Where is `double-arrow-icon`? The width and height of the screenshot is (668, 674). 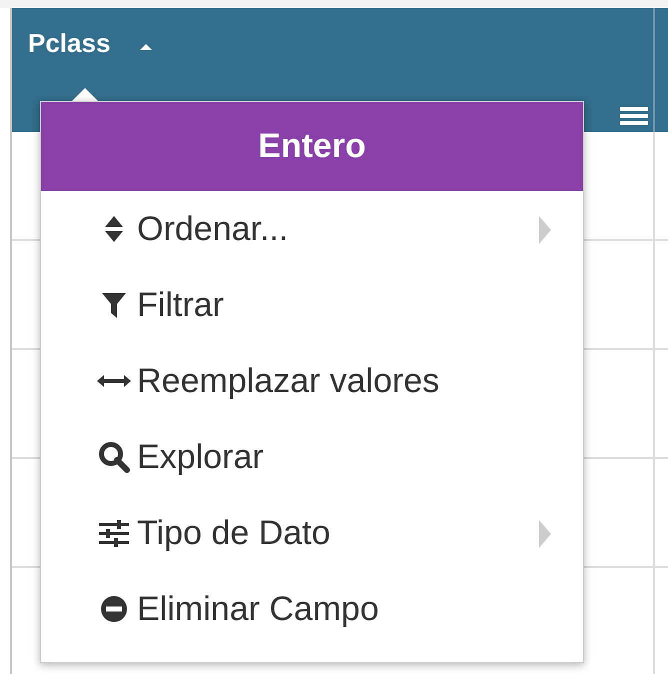
double-arrow-icon is located at coordinates (114, 381).